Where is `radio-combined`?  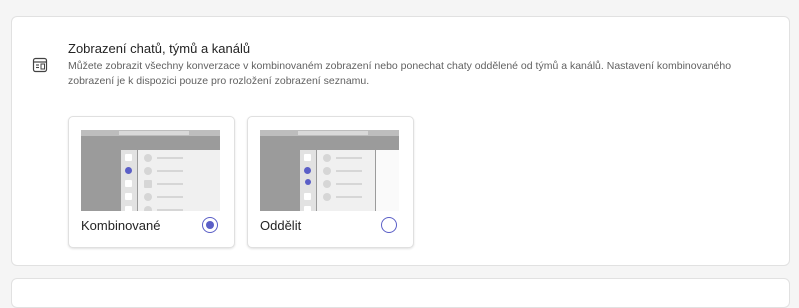 radio-combined is located at coordinates (210, 225).